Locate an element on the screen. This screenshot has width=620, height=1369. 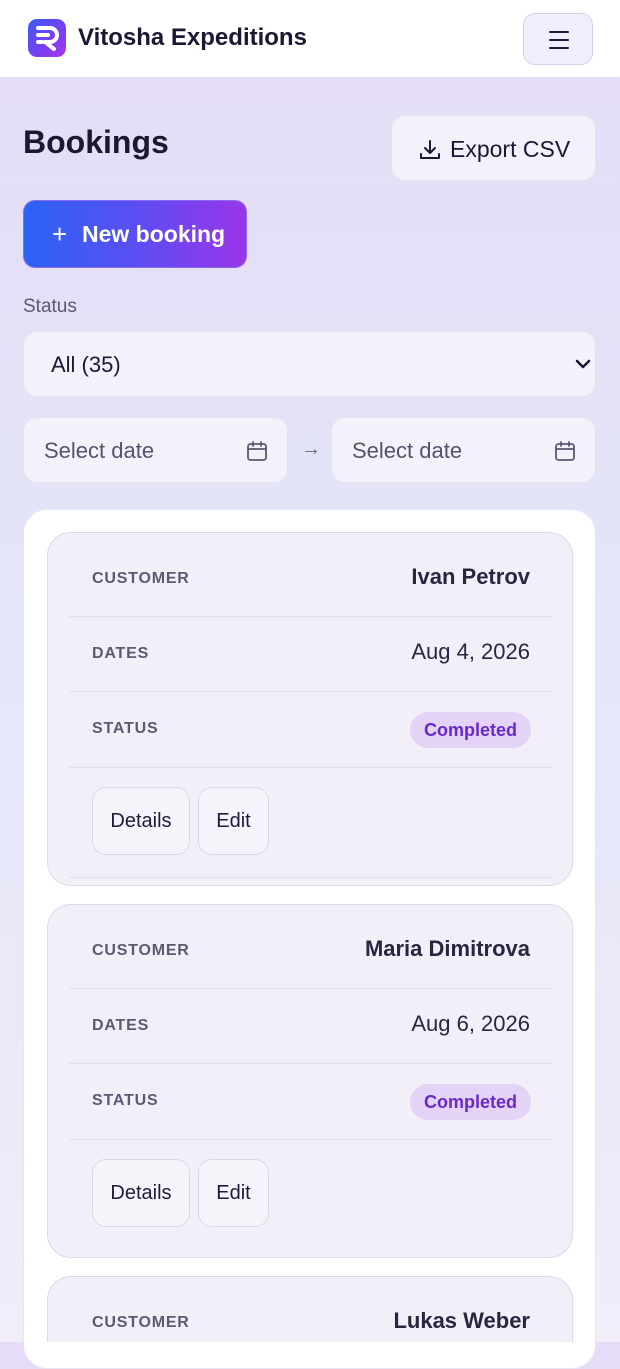
booking-card: CUSTOMER Lukas Weber is located at coordinates (310, 1309).